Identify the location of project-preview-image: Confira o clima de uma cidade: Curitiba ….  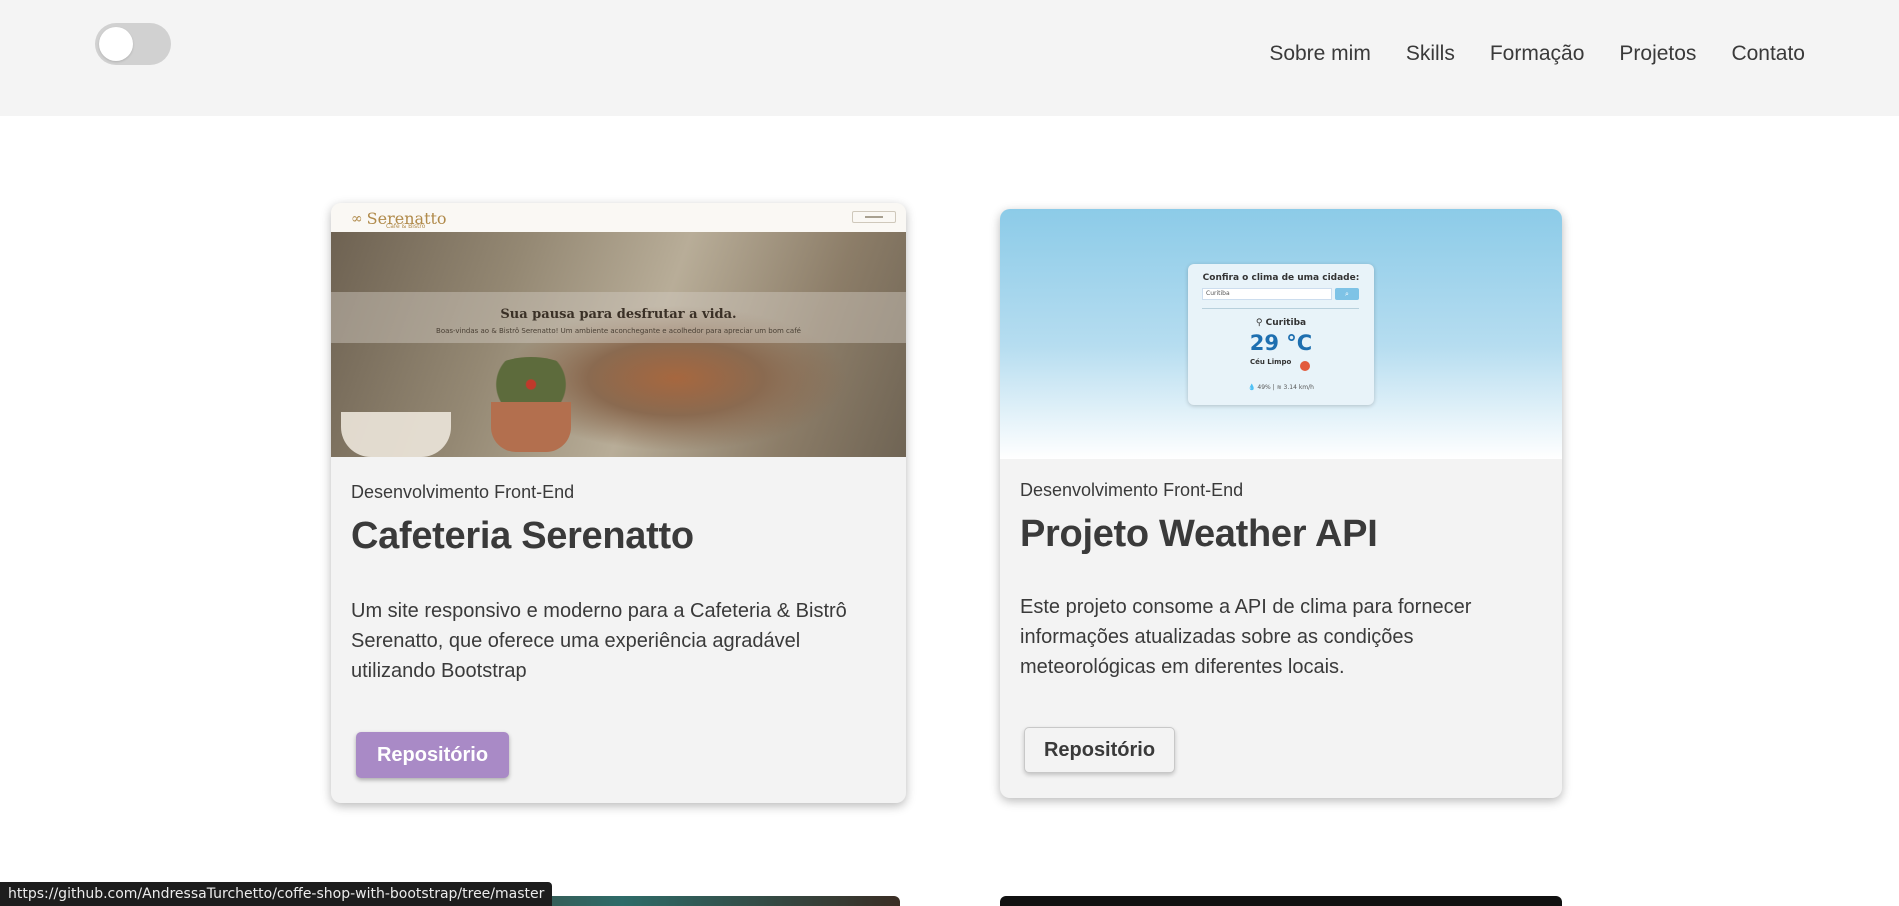
(1281, 334).